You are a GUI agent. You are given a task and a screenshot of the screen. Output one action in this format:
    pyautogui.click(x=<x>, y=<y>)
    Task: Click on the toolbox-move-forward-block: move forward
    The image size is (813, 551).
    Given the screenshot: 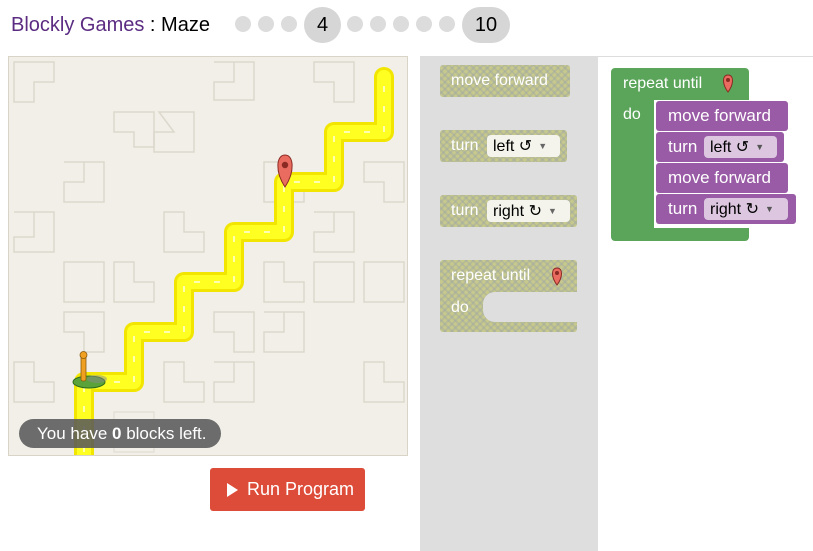 What is the action you would take?
    pyautogui.click(x=505, y=81)
    